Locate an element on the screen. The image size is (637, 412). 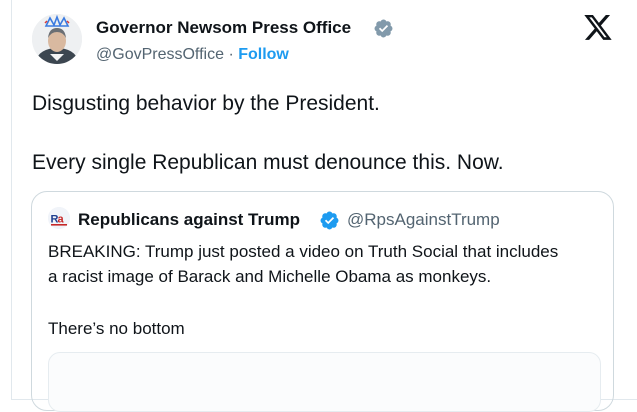
rat-logo-icon: R a is located at coordinates (59, 218).